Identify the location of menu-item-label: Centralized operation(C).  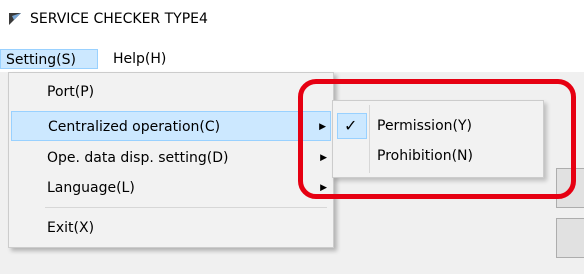
(134, 127).